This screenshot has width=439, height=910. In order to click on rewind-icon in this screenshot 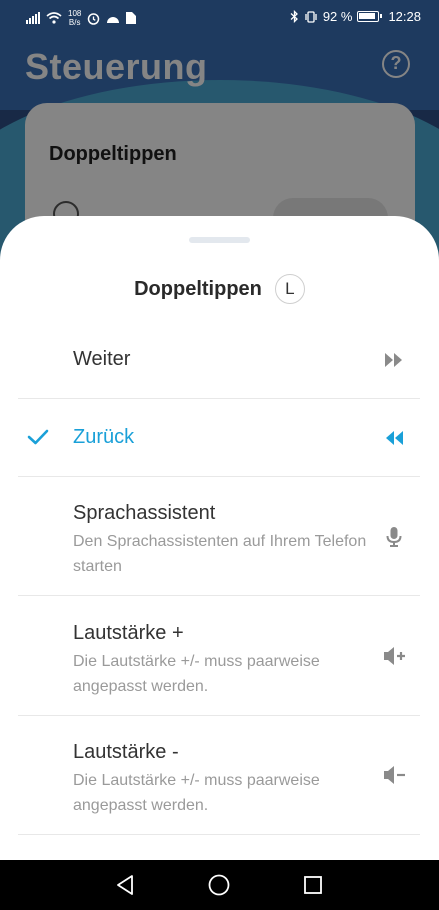, I will do `click(394, 438)`.